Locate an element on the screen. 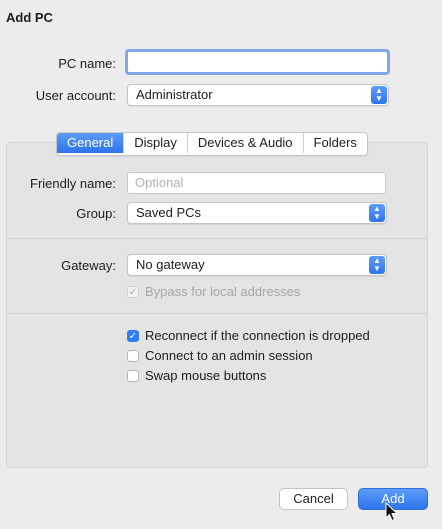 The width and height of the screenshot is (442, 529). group-select: Saved PCs ▲ ▼ is located at coordinates (257, 213).